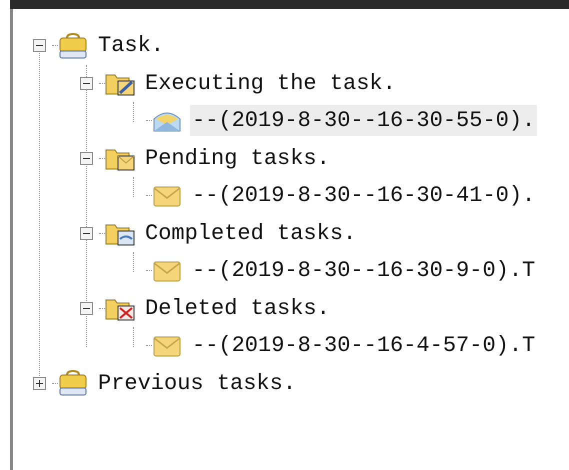  What do you see at coordinates (364, 270) in the screenshot?
I see `tree-item: --(2019-8-30--16-30-9-0).T` at bounding box center [364, 270].